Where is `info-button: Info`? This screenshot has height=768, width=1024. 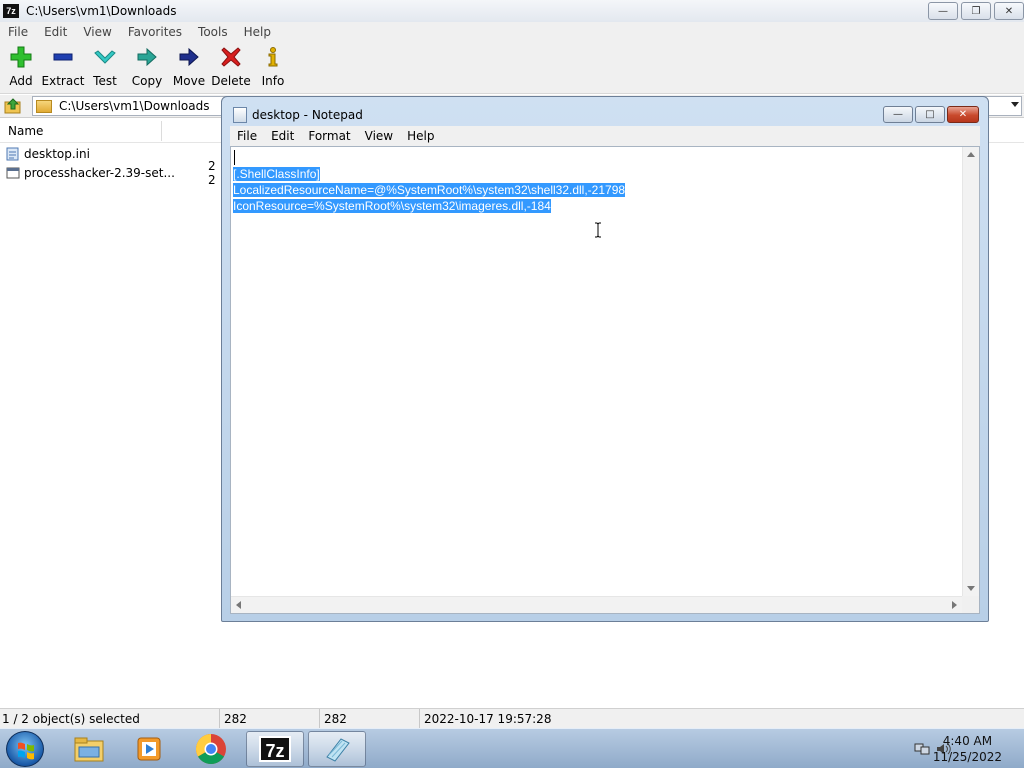 info-button: Info is located at coordinates (273, 68).